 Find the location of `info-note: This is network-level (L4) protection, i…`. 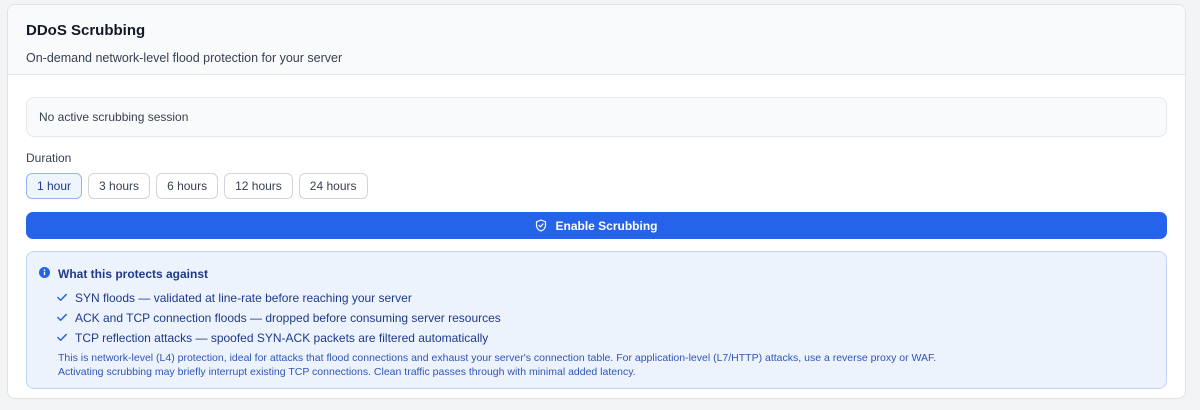

info-note: This is network-level (L4) protection, i… is located at coordinates (596, 365).